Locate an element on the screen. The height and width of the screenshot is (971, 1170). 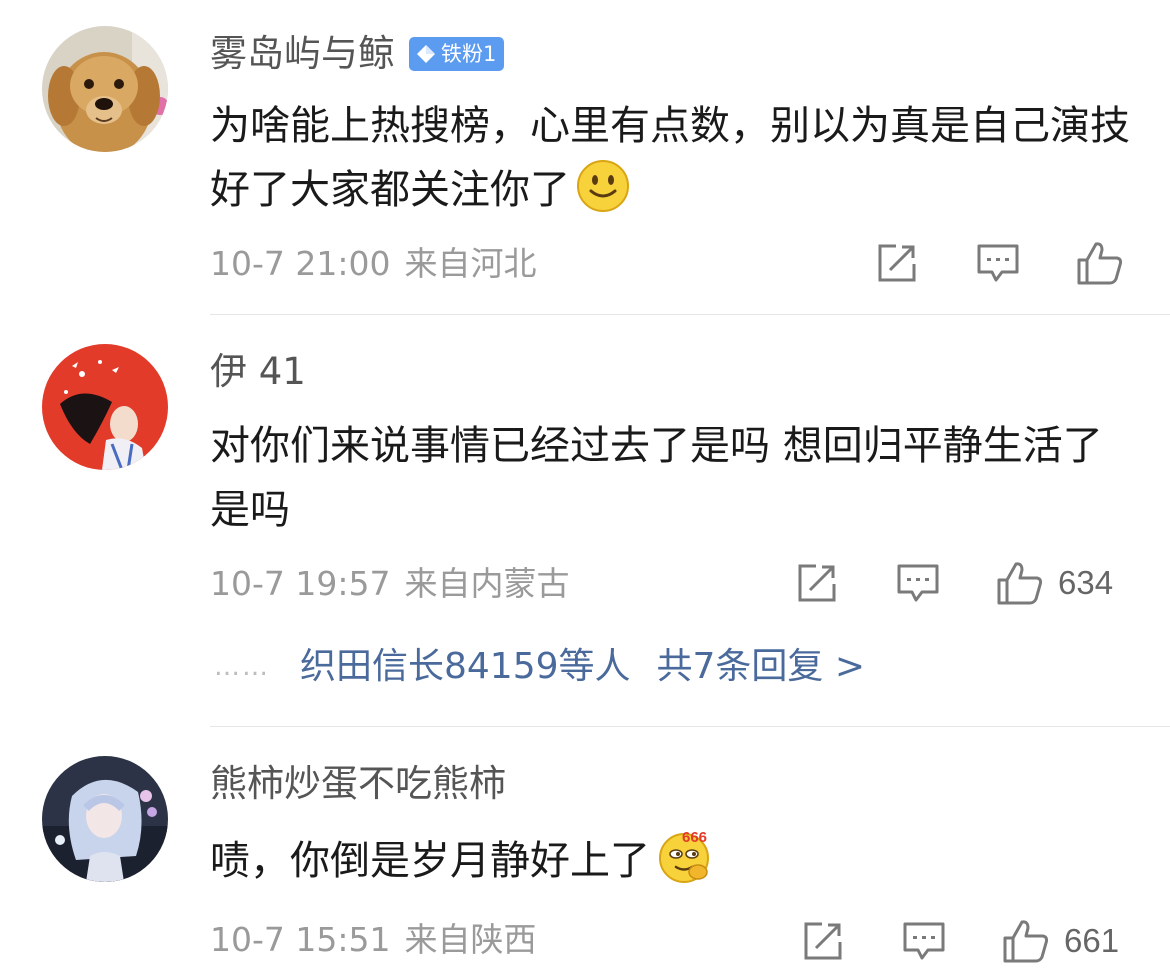
comment-text-content: 为啥能上热搜榜，心里有点数，别以为真是自己演技好了大家都关注你了 is located at coordinates (670, 158).